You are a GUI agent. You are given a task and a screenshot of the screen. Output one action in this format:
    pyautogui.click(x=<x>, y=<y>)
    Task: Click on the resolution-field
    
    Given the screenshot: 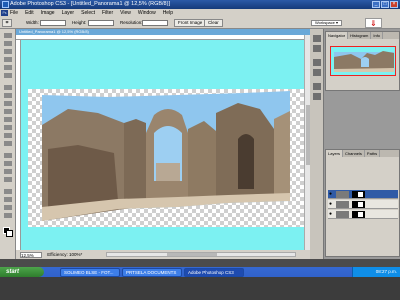 What is the action you would take?
    pyautogui.click(x=155, y=23)
    